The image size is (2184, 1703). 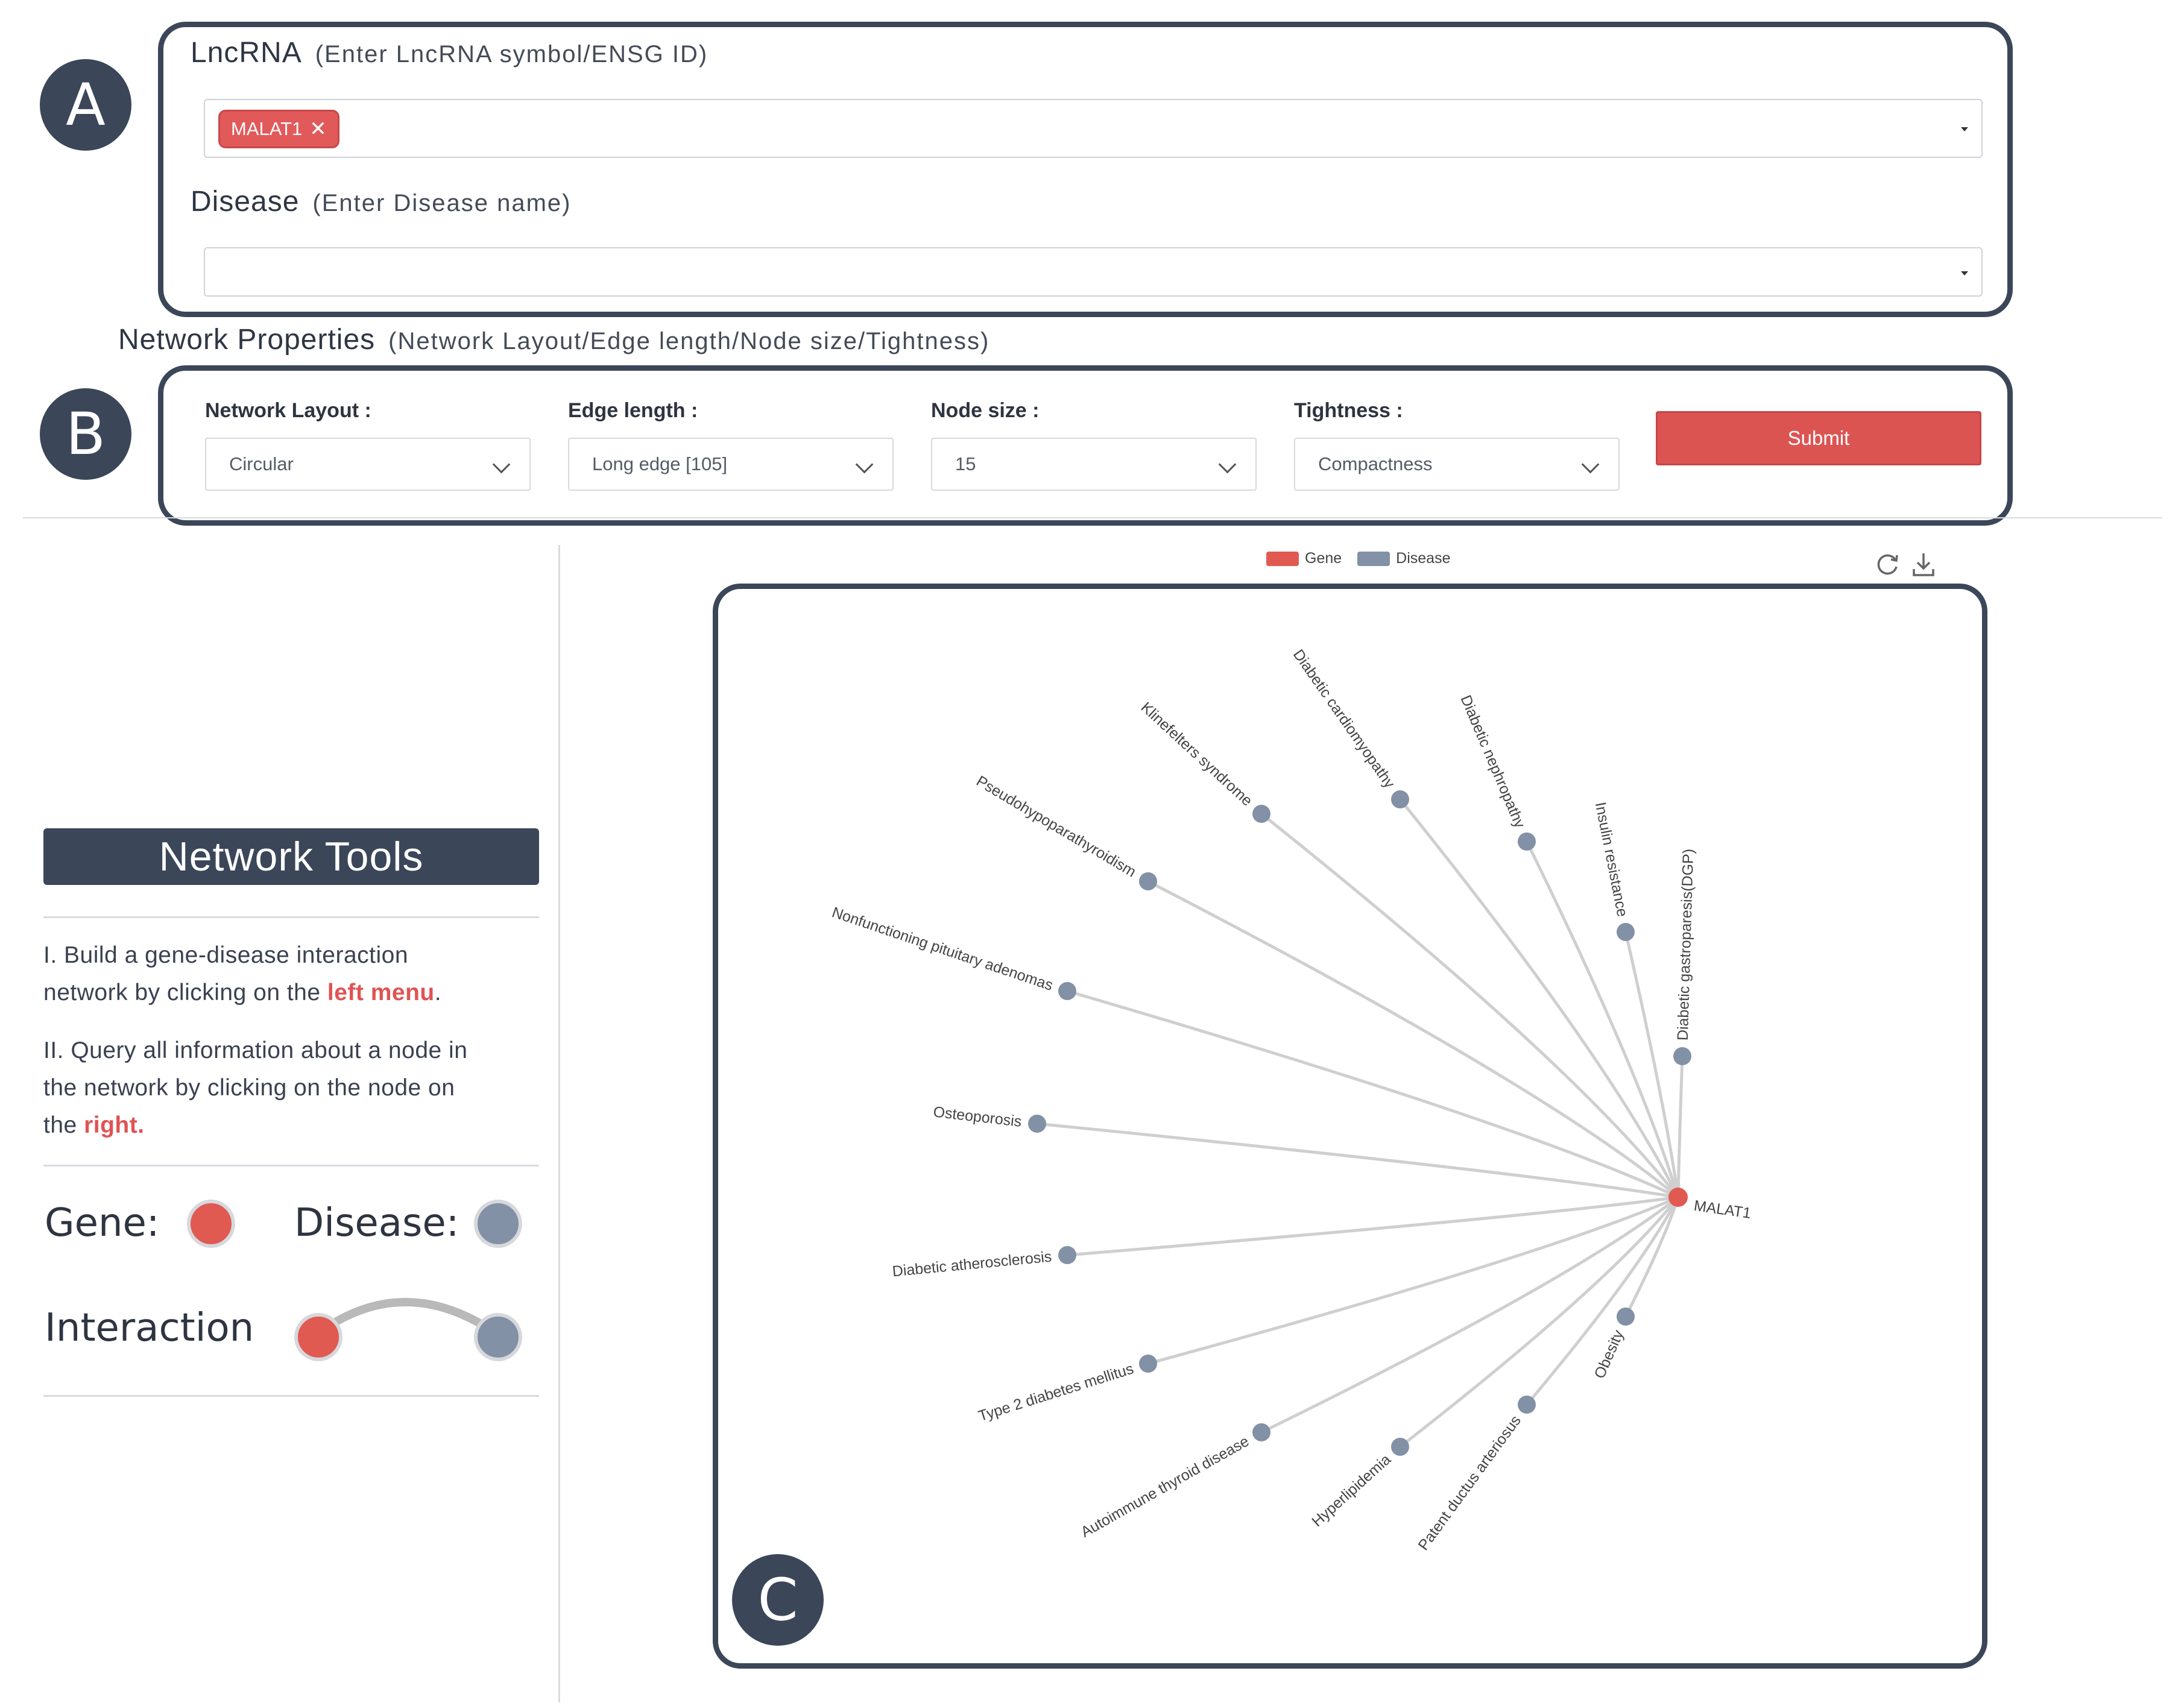 I want to click on disease-node-label: Osteoporosis, so click(x=978, y=1116).